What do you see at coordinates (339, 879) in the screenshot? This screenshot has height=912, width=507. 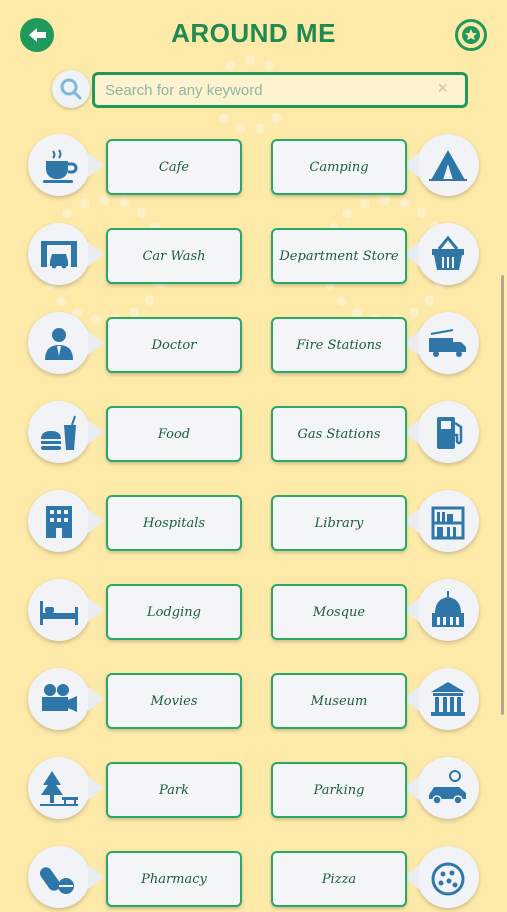 I see `category-label: Pizza` at bounding box center [339, 879].